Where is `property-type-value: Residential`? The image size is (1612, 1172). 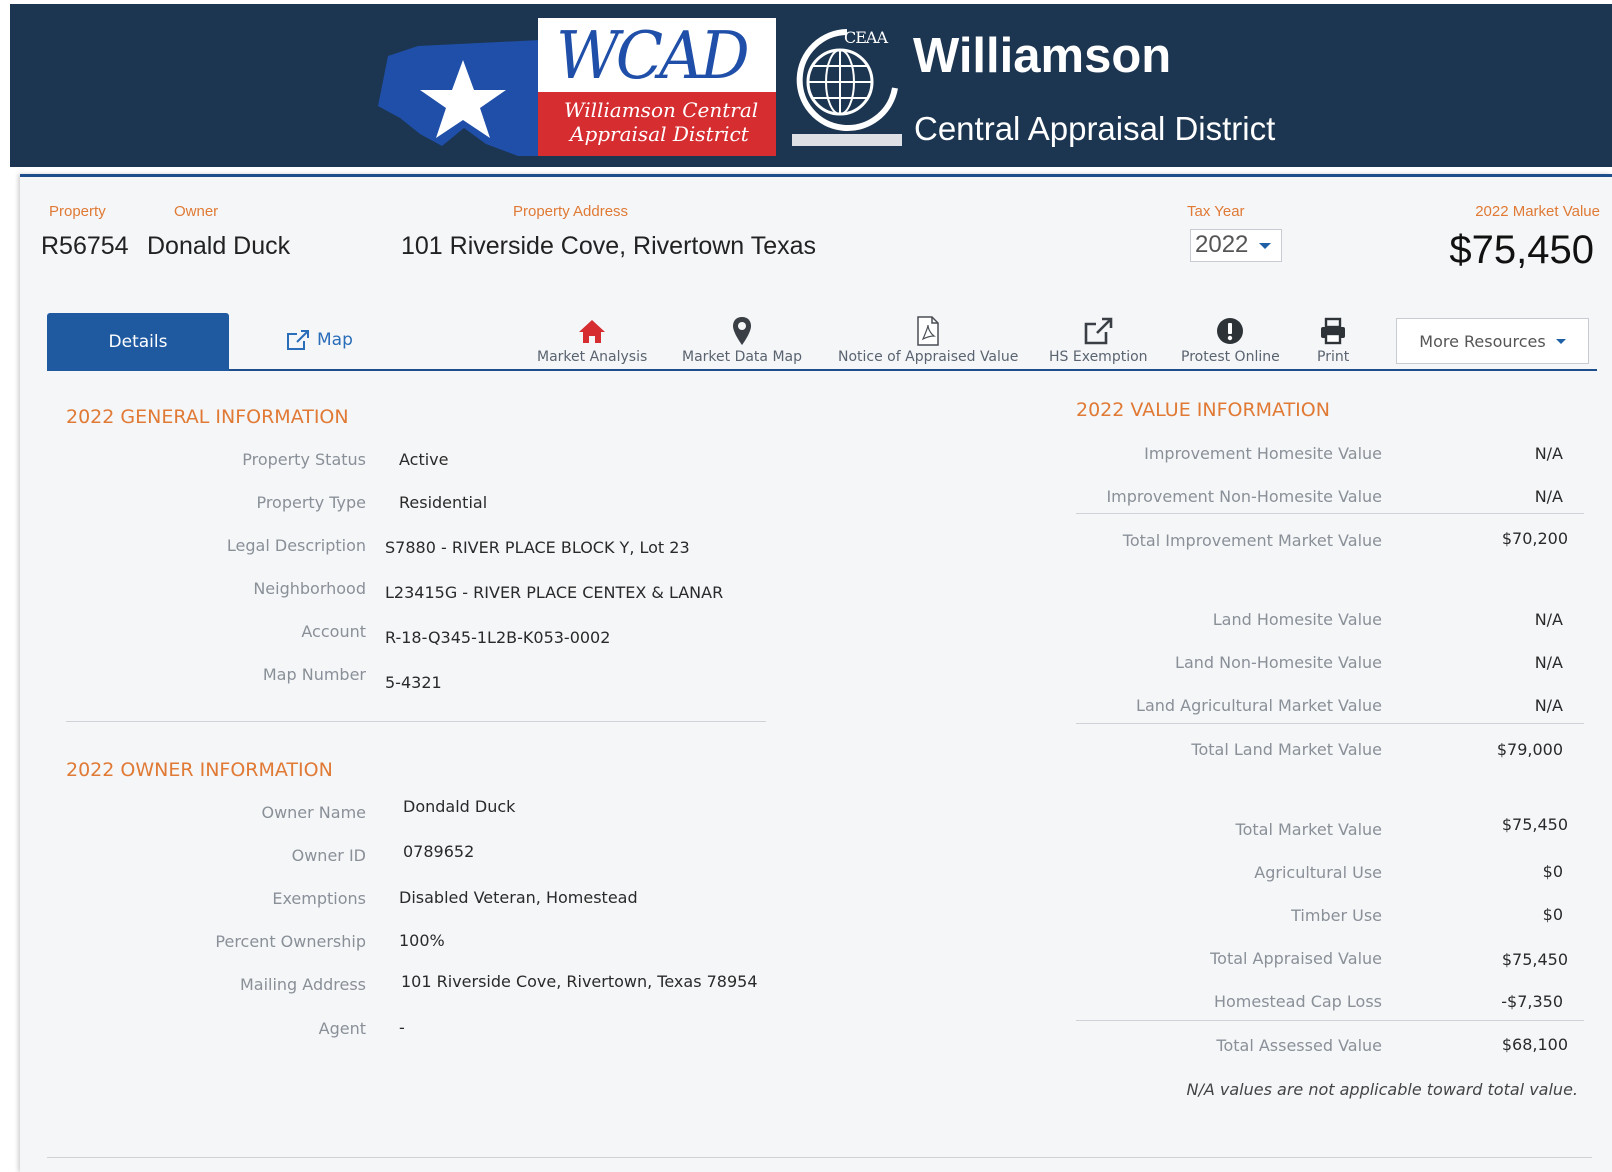 property-type-value: Residential is located at coordinates (443, 502).